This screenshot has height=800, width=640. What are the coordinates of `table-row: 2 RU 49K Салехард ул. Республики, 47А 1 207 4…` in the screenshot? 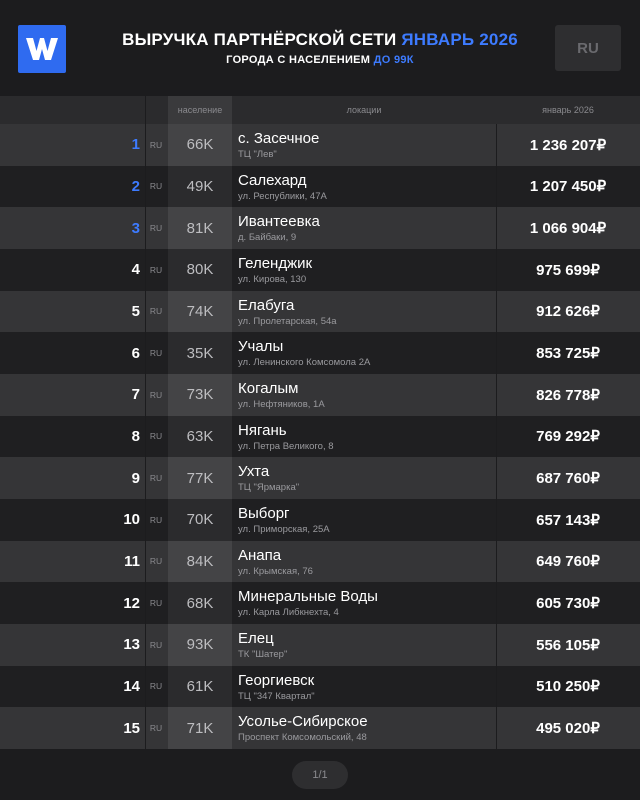 It's located at (320, 186).